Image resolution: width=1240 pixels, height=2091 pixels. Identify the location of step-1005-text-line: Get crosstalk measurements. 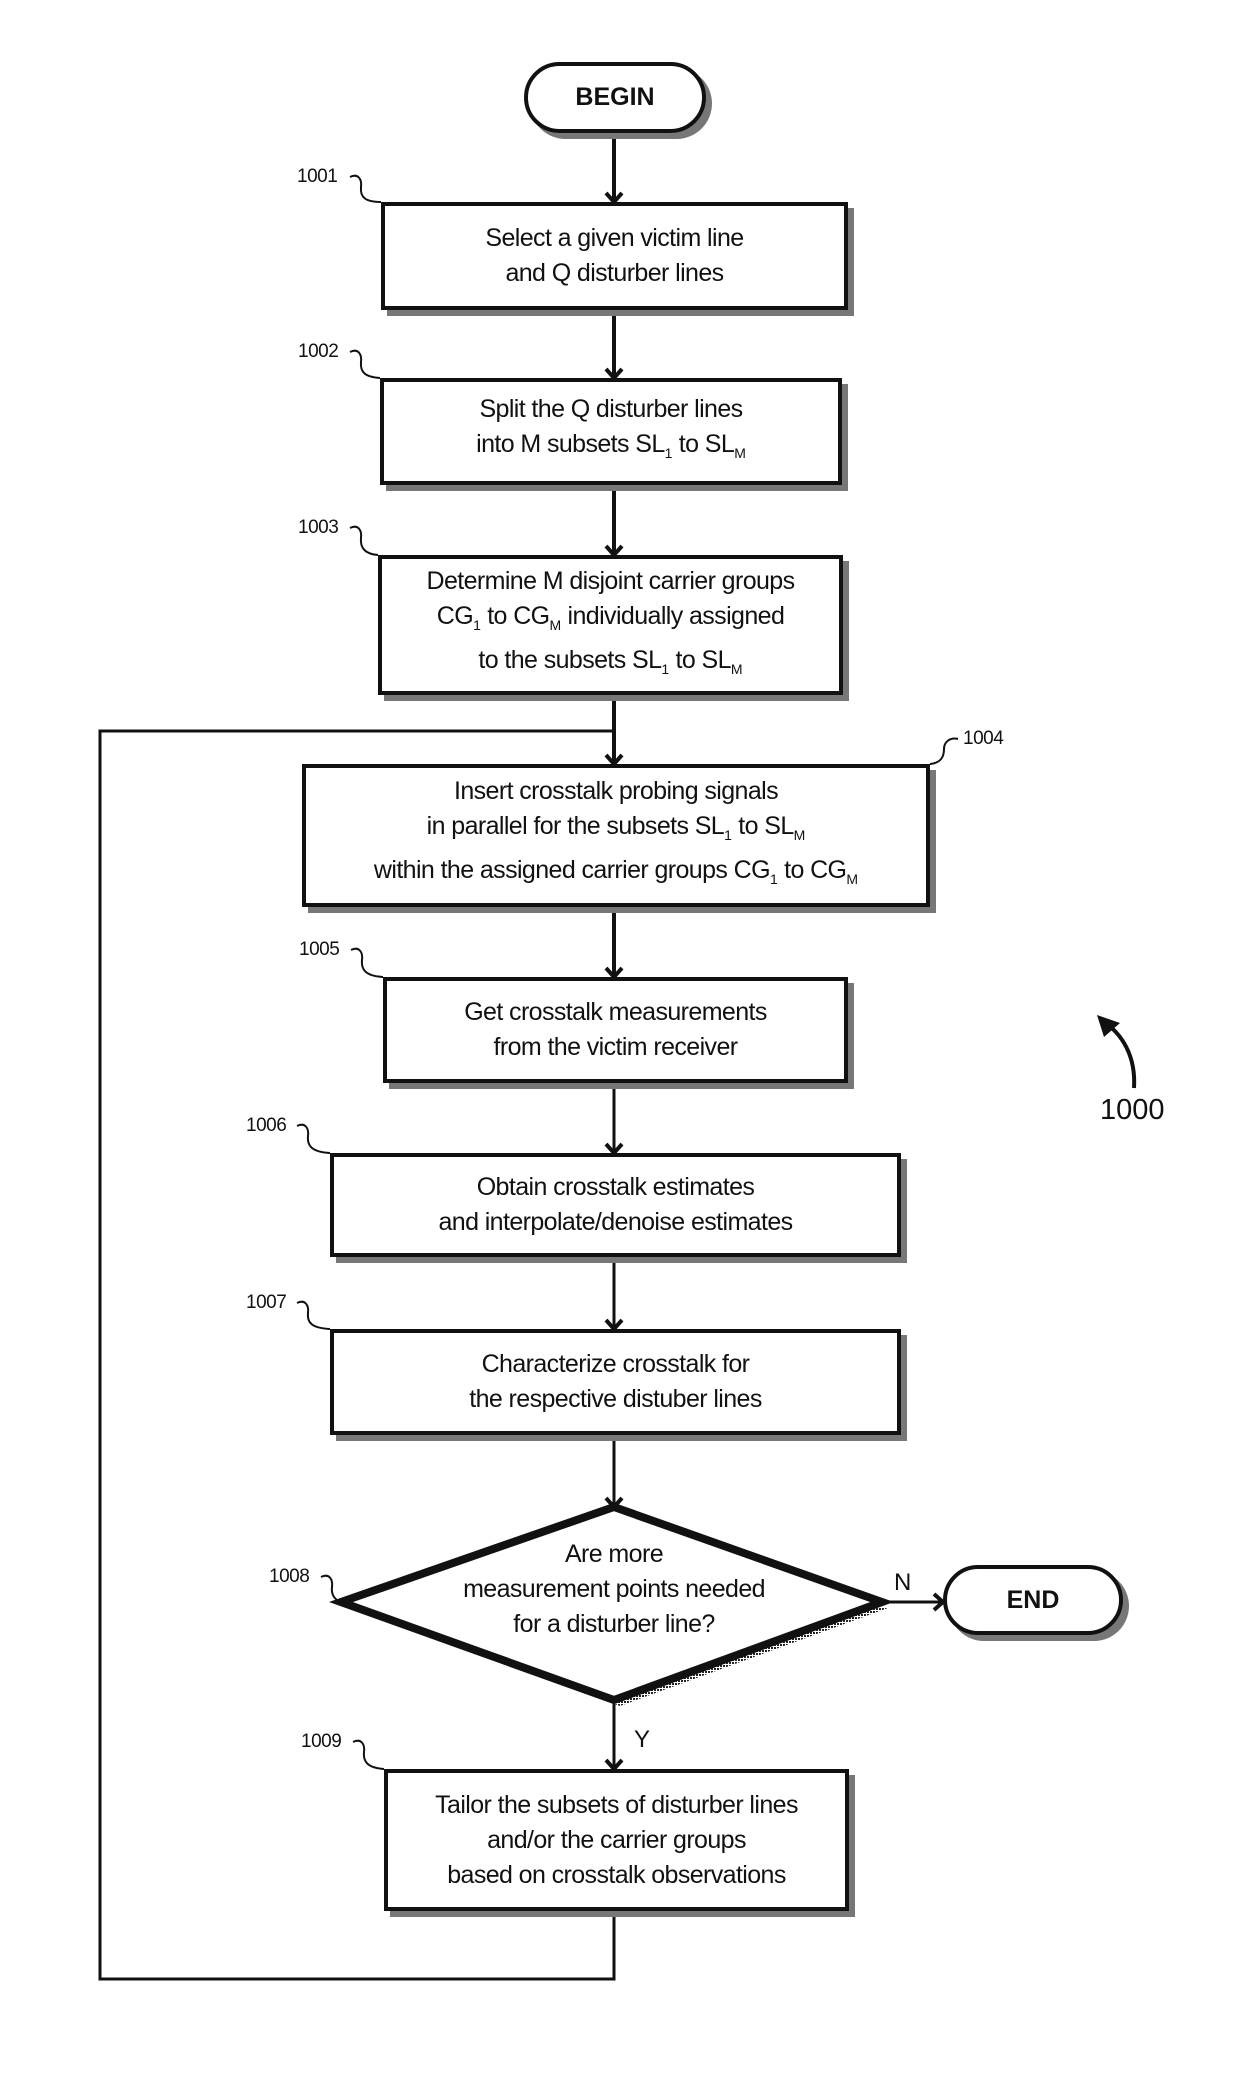
(615, 1012).